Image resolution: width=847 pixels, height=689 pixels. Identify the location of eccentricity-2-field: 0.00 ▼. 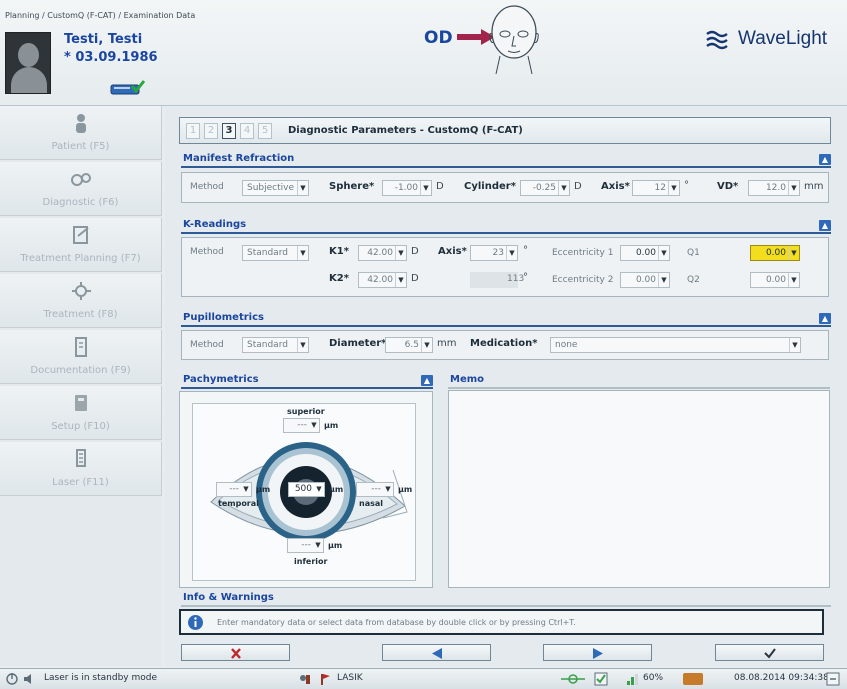
(645, 280).